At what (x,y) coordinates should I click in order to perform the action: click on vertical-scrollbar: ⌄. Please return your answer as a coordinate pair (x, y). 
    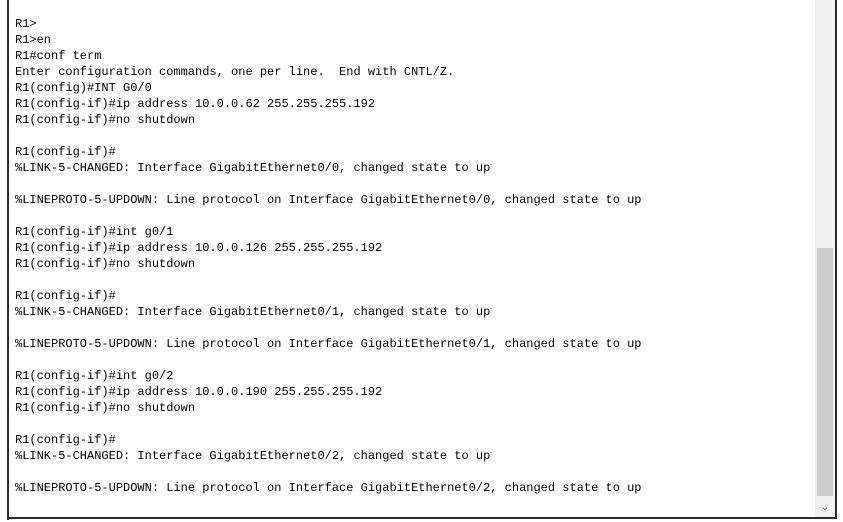
    Looking at the image, I should click on (825, 258).